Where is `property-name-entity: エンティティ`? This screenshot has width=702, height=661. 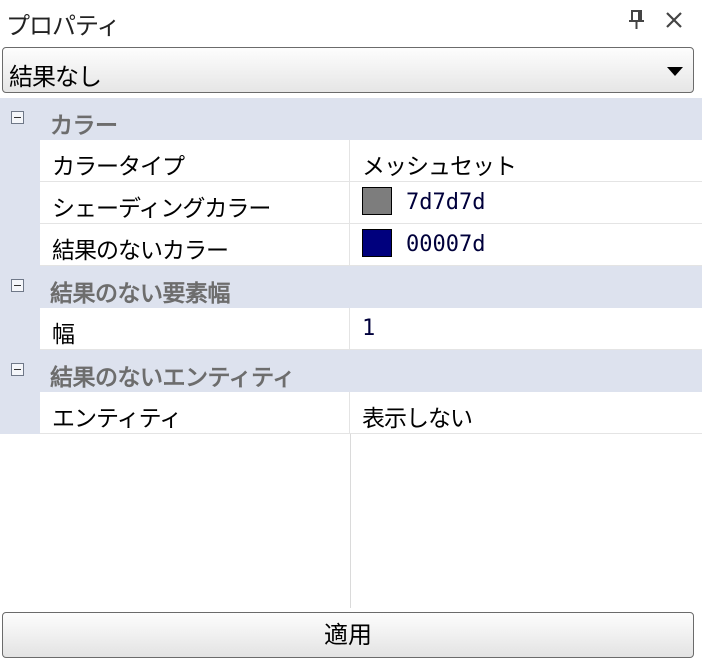
property-name-entity: エンティティ is located at coordinates (195, 413).